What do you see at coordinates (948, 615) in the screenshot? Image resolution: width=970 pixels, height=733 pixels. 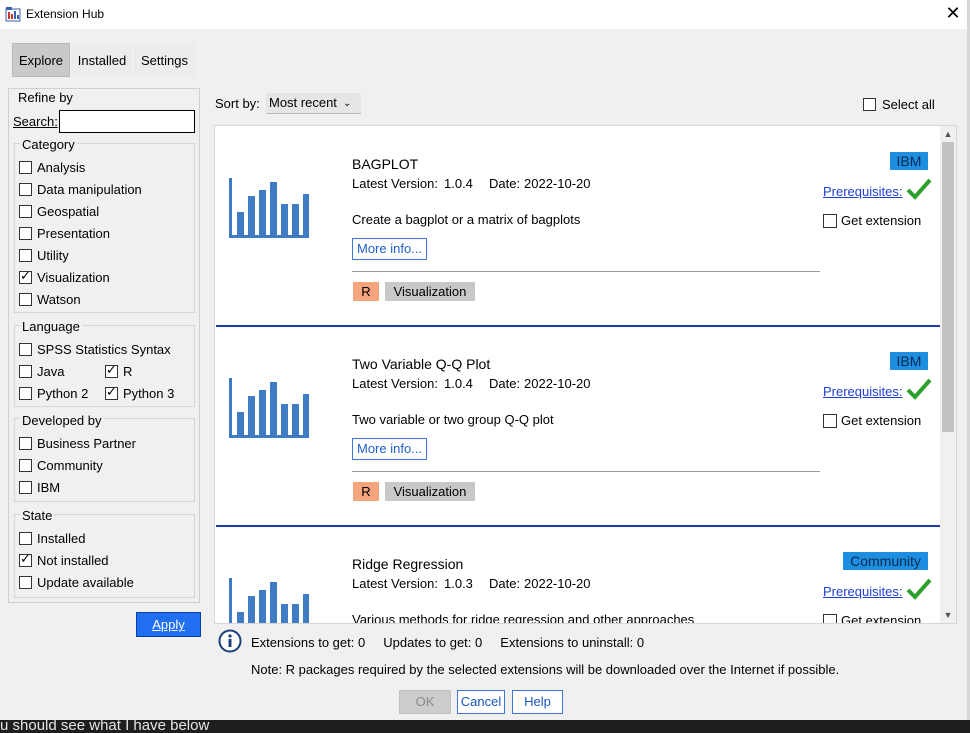 I see `scroll-down-icon: ▼` at bounding box center [948, 615].